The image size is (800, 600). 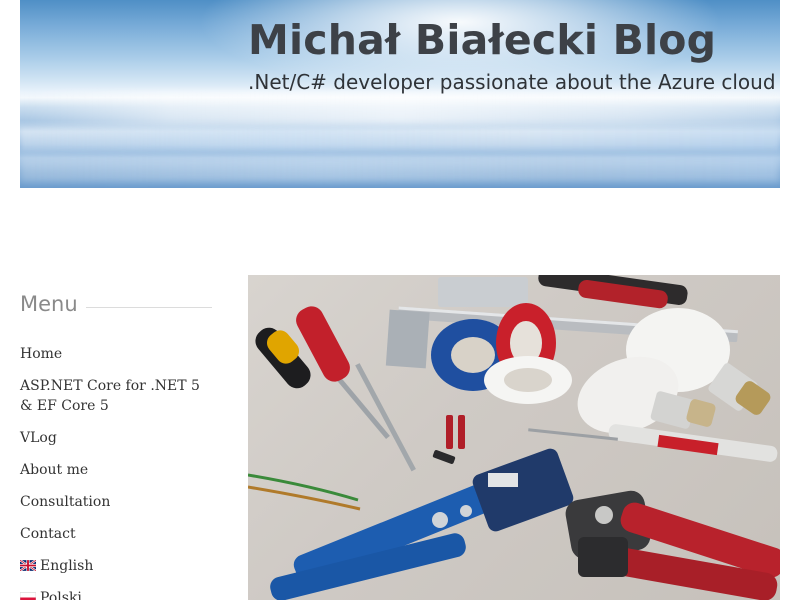 I want to click on menu-item-consultation: Consultation, so click(x=116, y=502).